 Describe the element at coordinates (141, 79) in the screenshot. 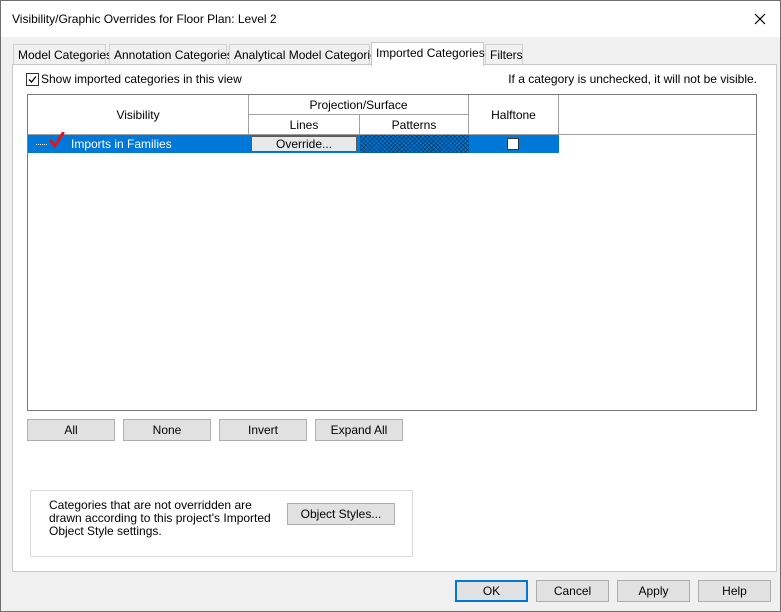

I see `show-imported-label: Show imported categories in this view` at that location.